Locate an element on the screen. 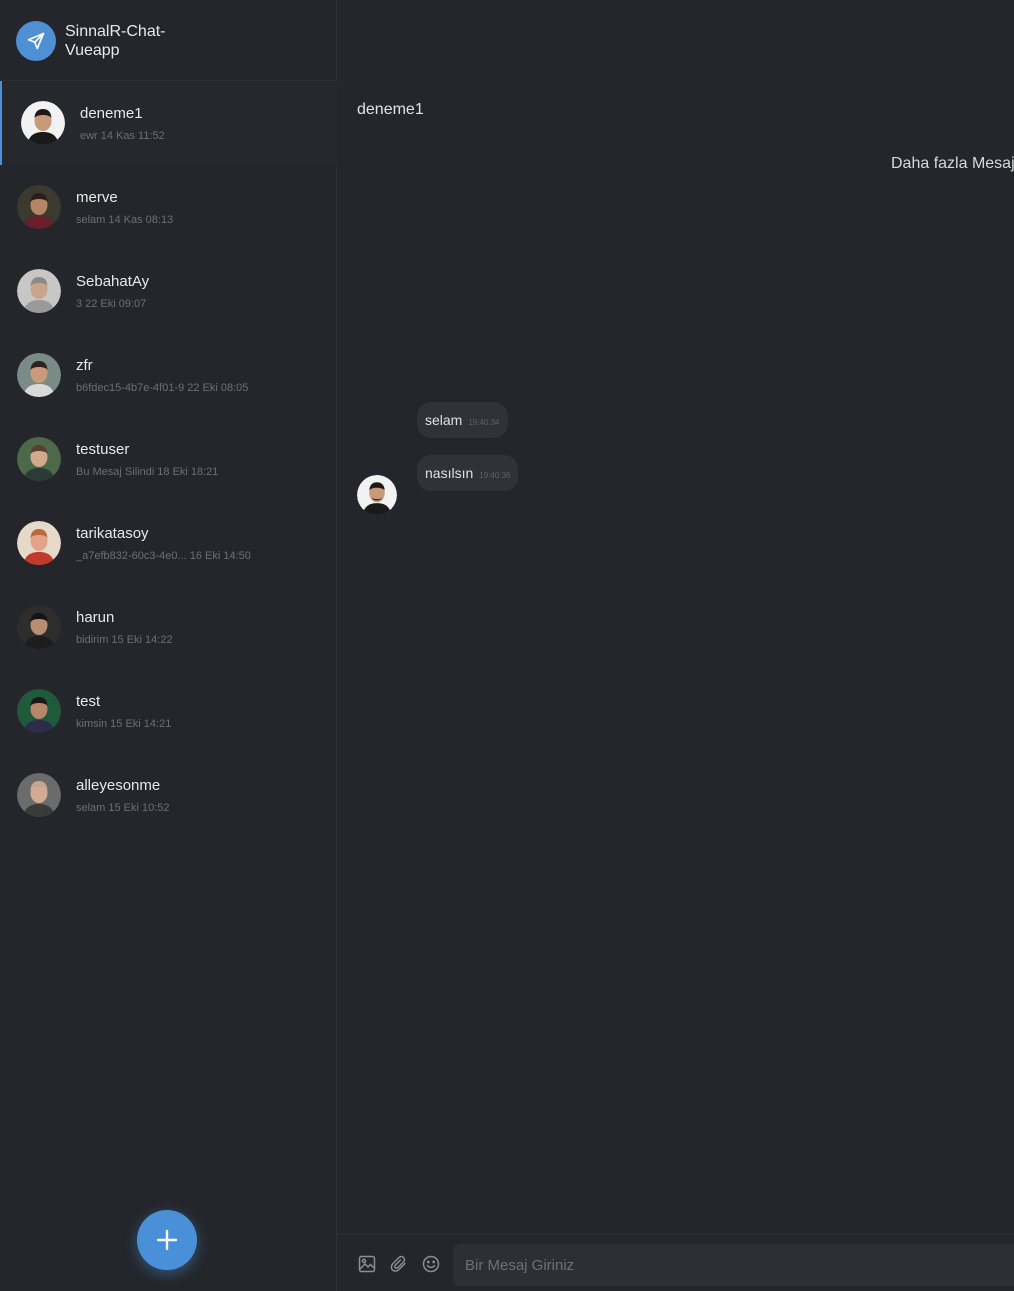 This screenshot has height=1291, width=1014. contact-preview: b6fdec15-4b7e-4f01-9 22 Eki 08:05 is located at coordinates (162, 388).